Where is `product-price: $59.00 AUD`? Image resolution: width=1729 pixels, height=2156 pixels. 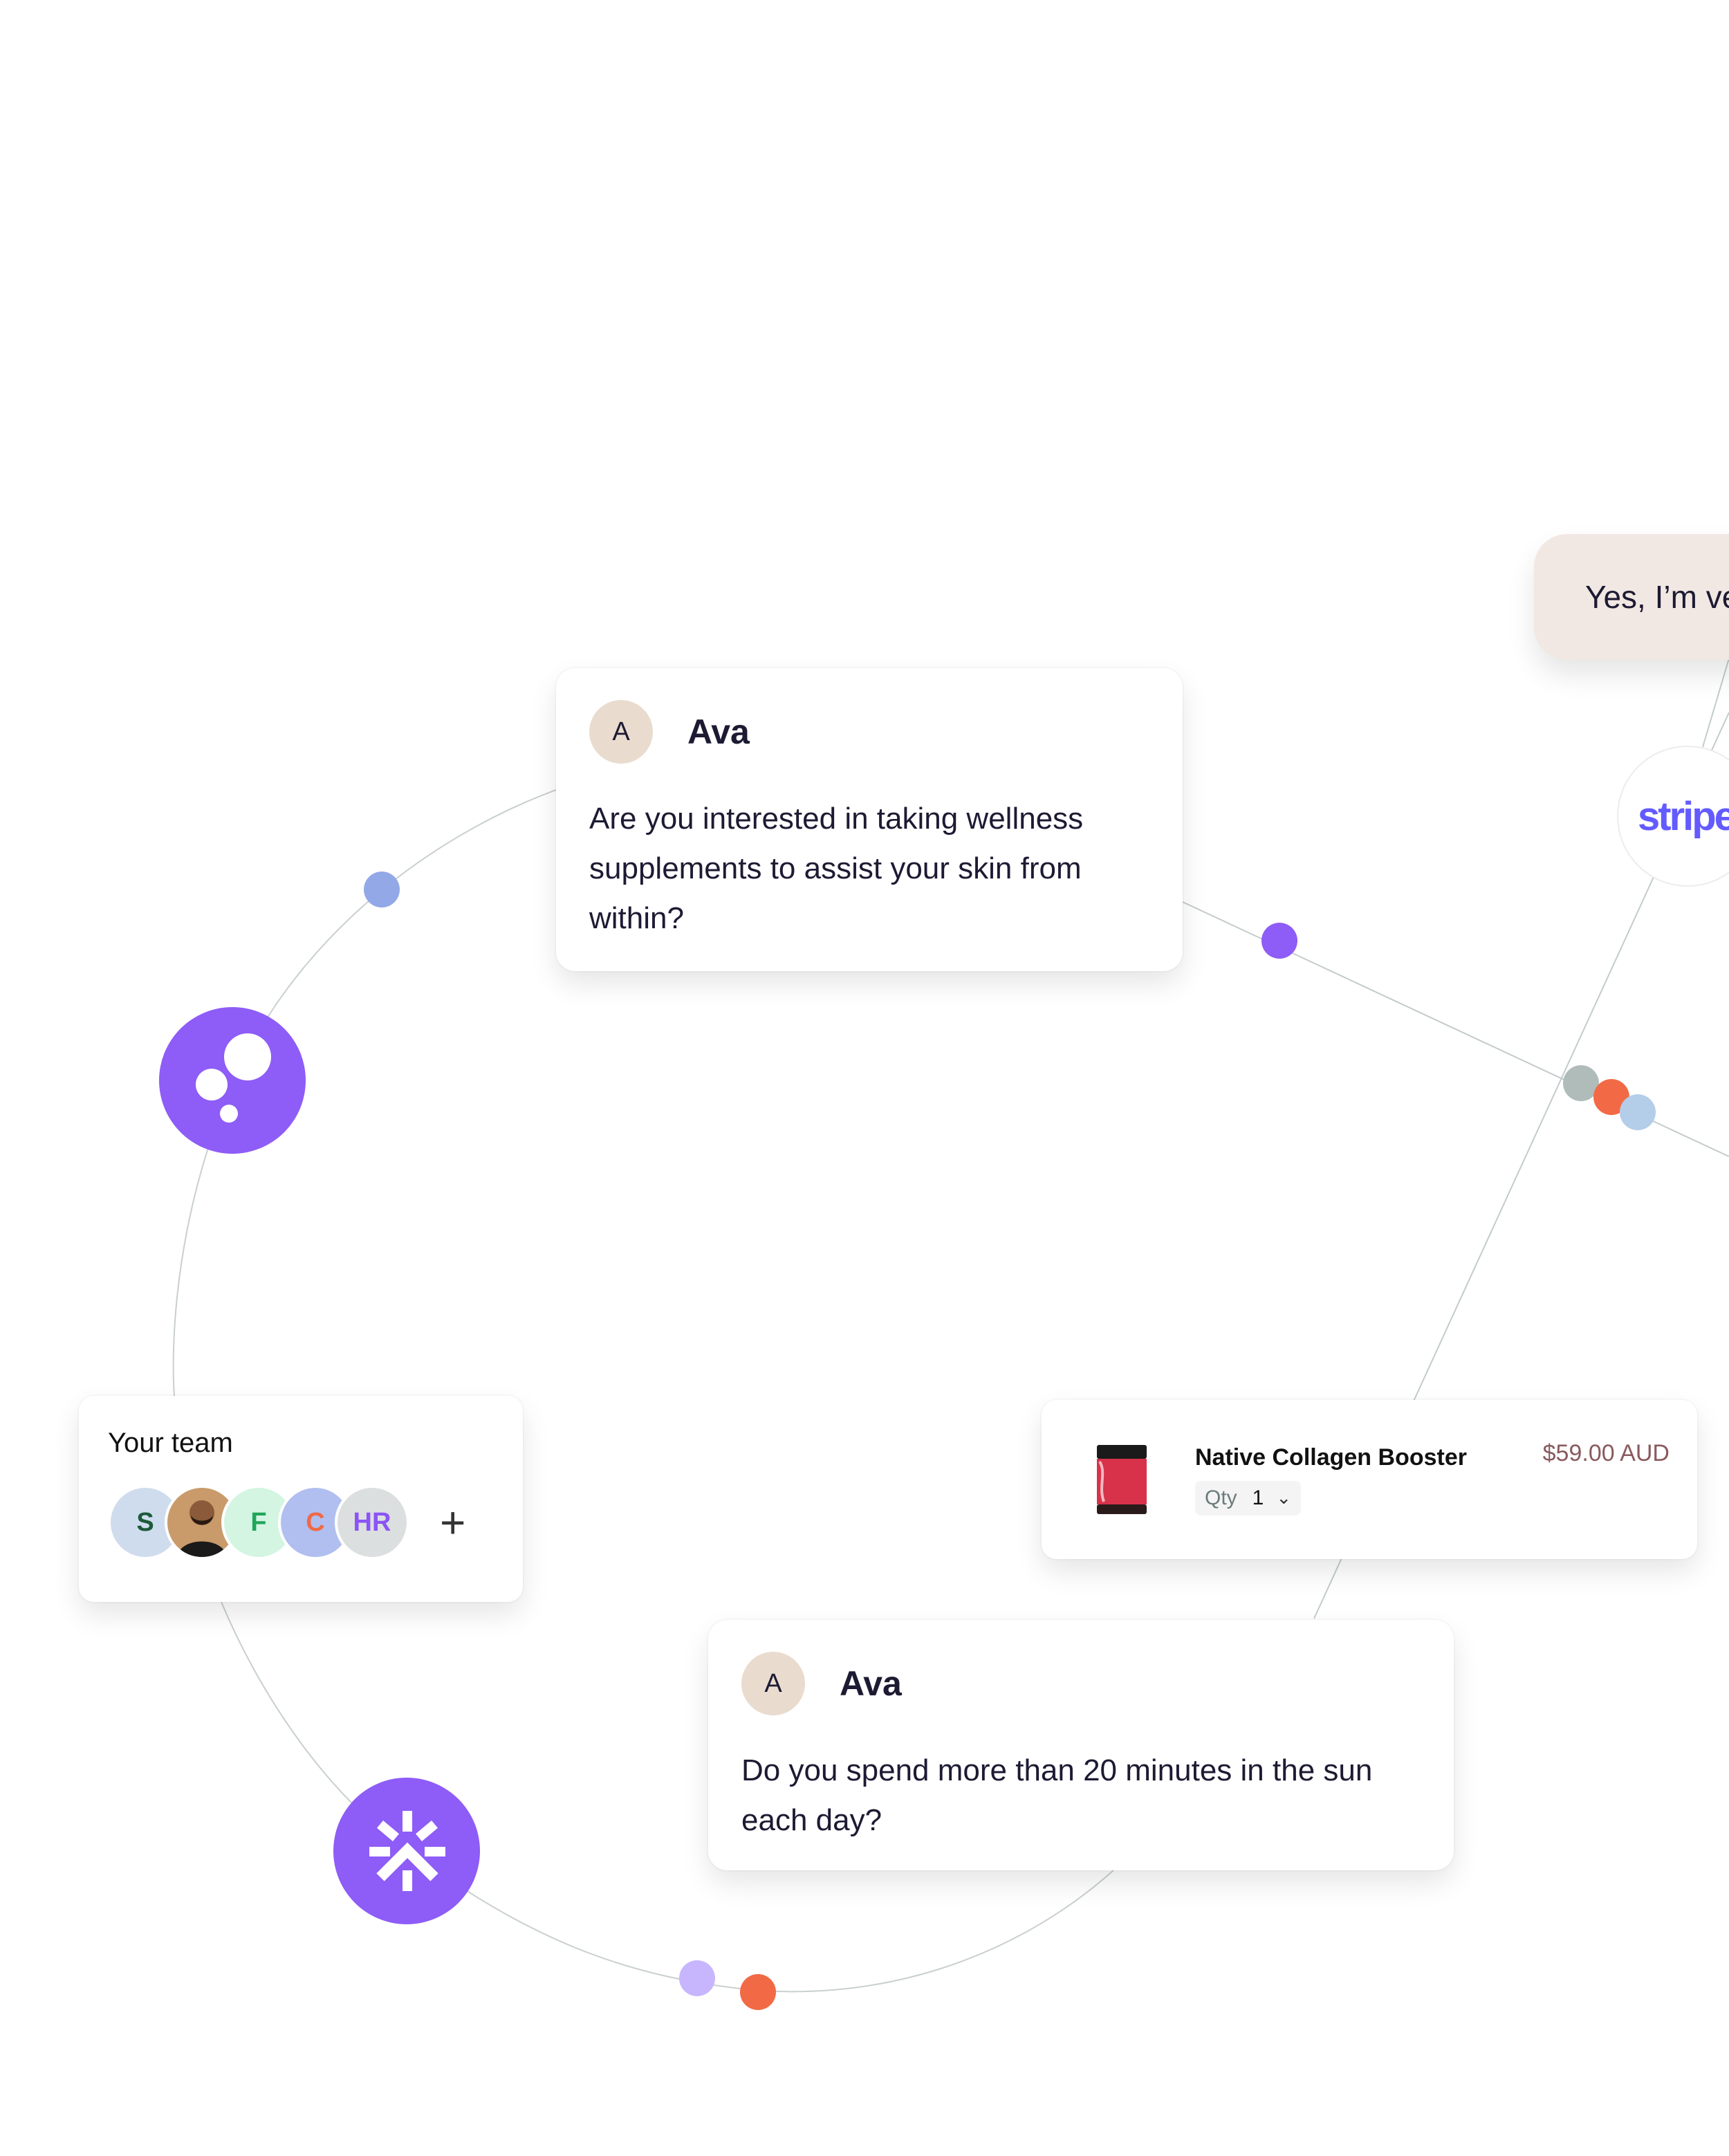 product-price: $59.00 AUD is located at coordinates (1606, 1453).